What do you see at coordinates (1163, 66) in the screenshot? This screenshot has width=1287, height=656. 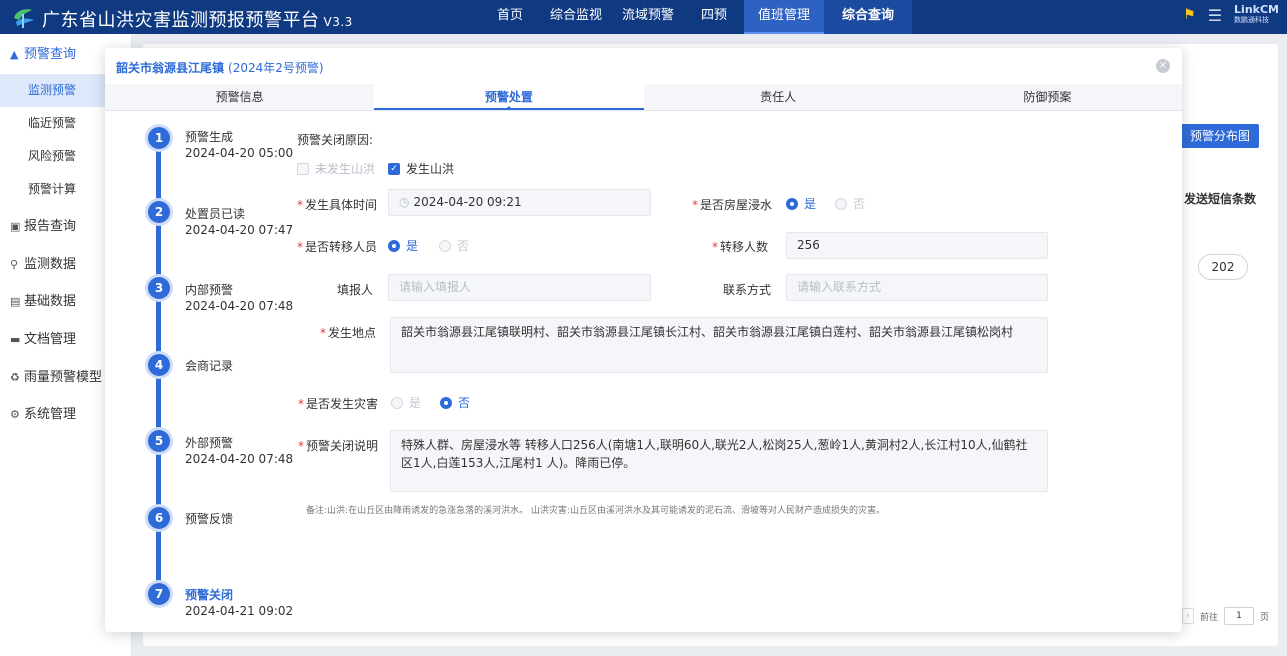 I see `close-icon: ×` at bounding box center [1163, 66].